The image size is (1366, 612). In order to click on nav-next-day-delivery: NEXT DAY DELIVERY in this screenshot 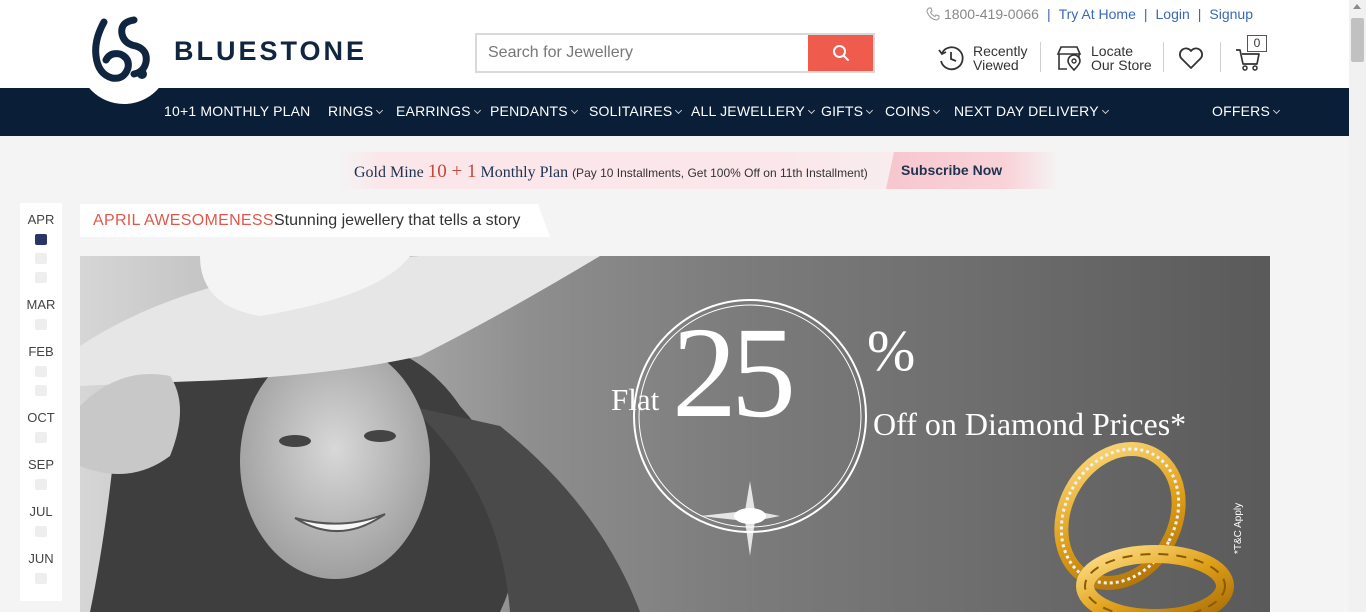, I will do `click(1031, 112)`.